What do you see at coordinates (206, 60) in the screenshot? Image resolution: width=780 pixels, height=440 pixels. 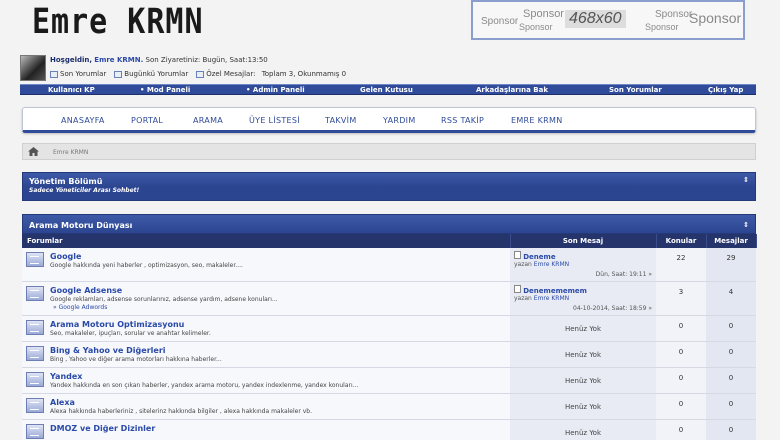 I see `last-visit: Son Ziyaretiniz: Bugün, Saat:13:50` at bounding box center [206, 60].